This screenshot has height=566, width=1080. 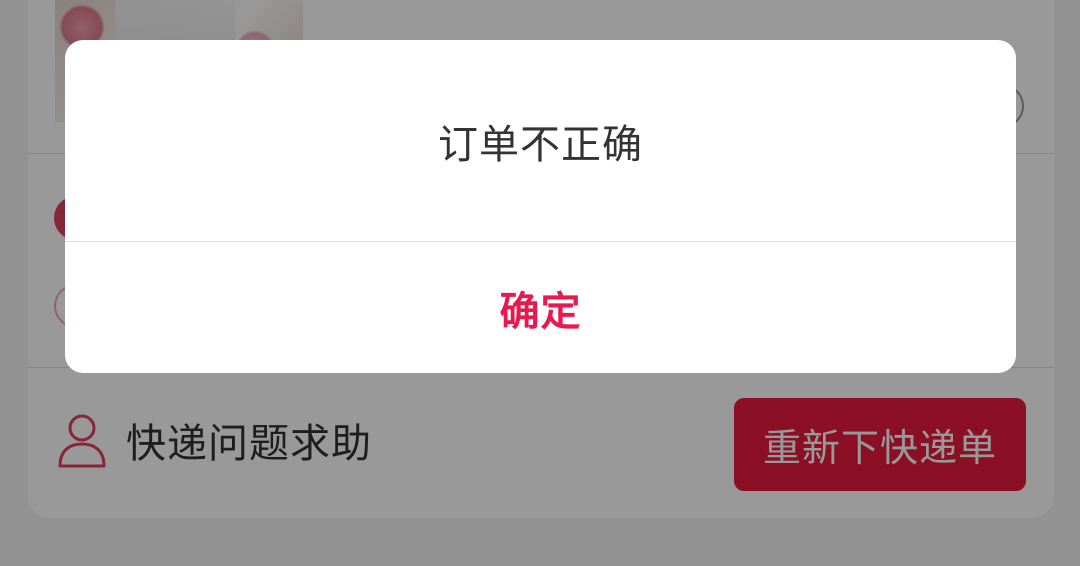 I want to click on dialog-message: 订单不正确, so click(x=540, y=144).